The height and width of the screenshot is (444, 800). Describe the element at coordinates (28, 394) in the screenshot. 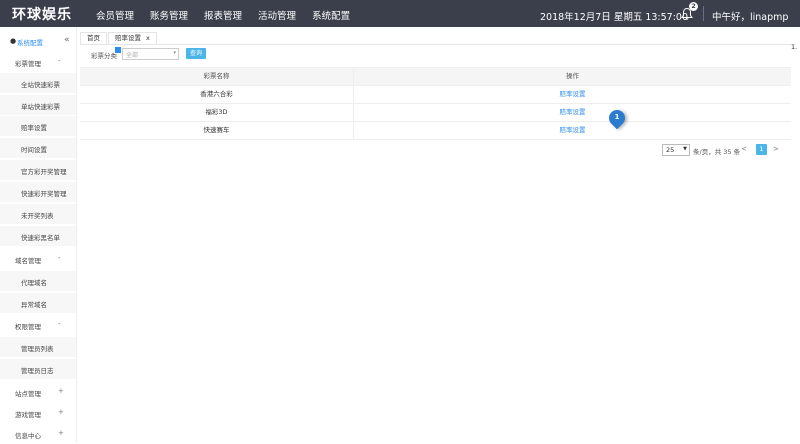

I see `sidebar-item-label: 站点管理` at that location.